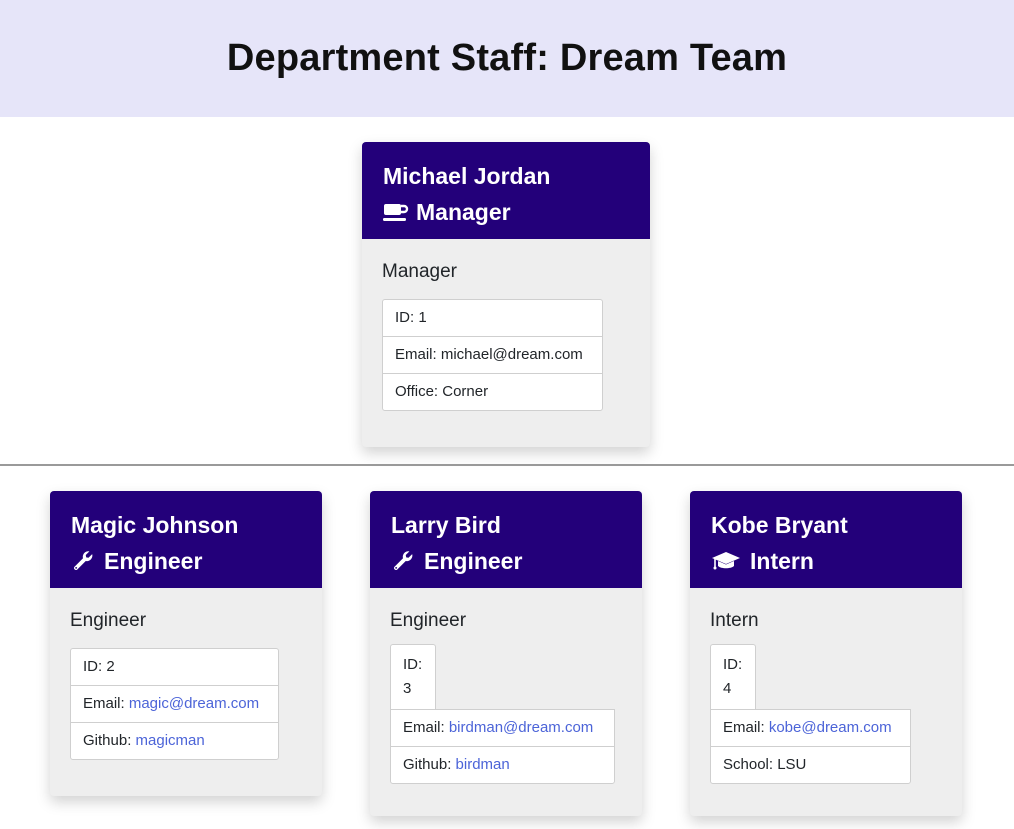 This screenshot has width=1014, height=829. Describe the element at coordinates (419, 271) in the screenshot. I see `card-subtitle: Manager` at that location.